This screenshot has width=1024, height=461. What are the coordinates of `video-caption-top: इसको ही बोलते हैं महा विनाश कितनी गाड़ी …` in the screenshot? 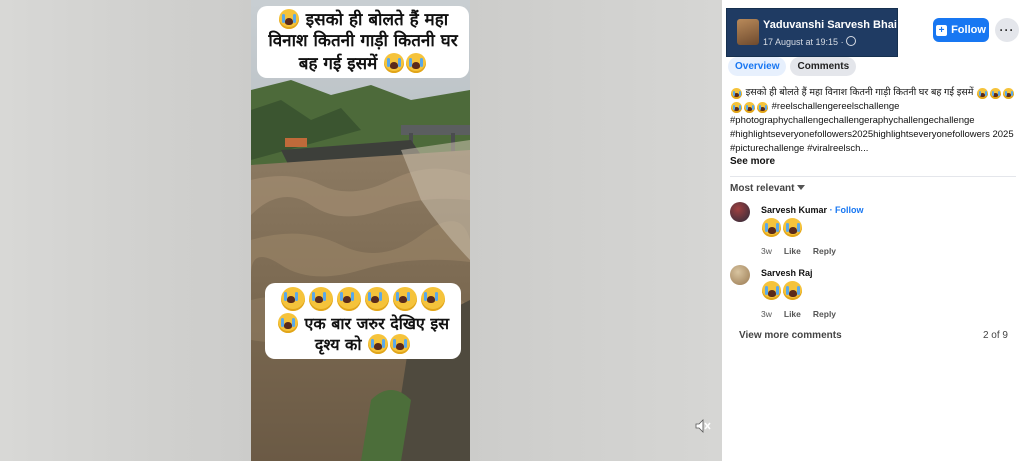 It's located at (363, 42).